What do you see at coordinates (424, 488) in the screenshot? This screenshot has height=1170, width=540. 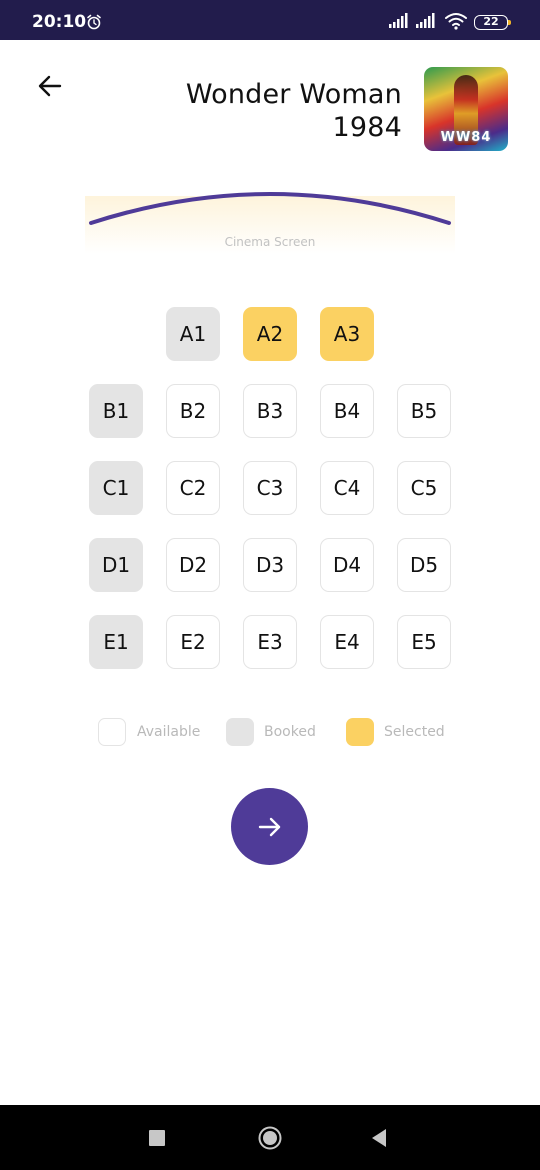 I see `seat-c5: C5` at bounding box center [424, 488].